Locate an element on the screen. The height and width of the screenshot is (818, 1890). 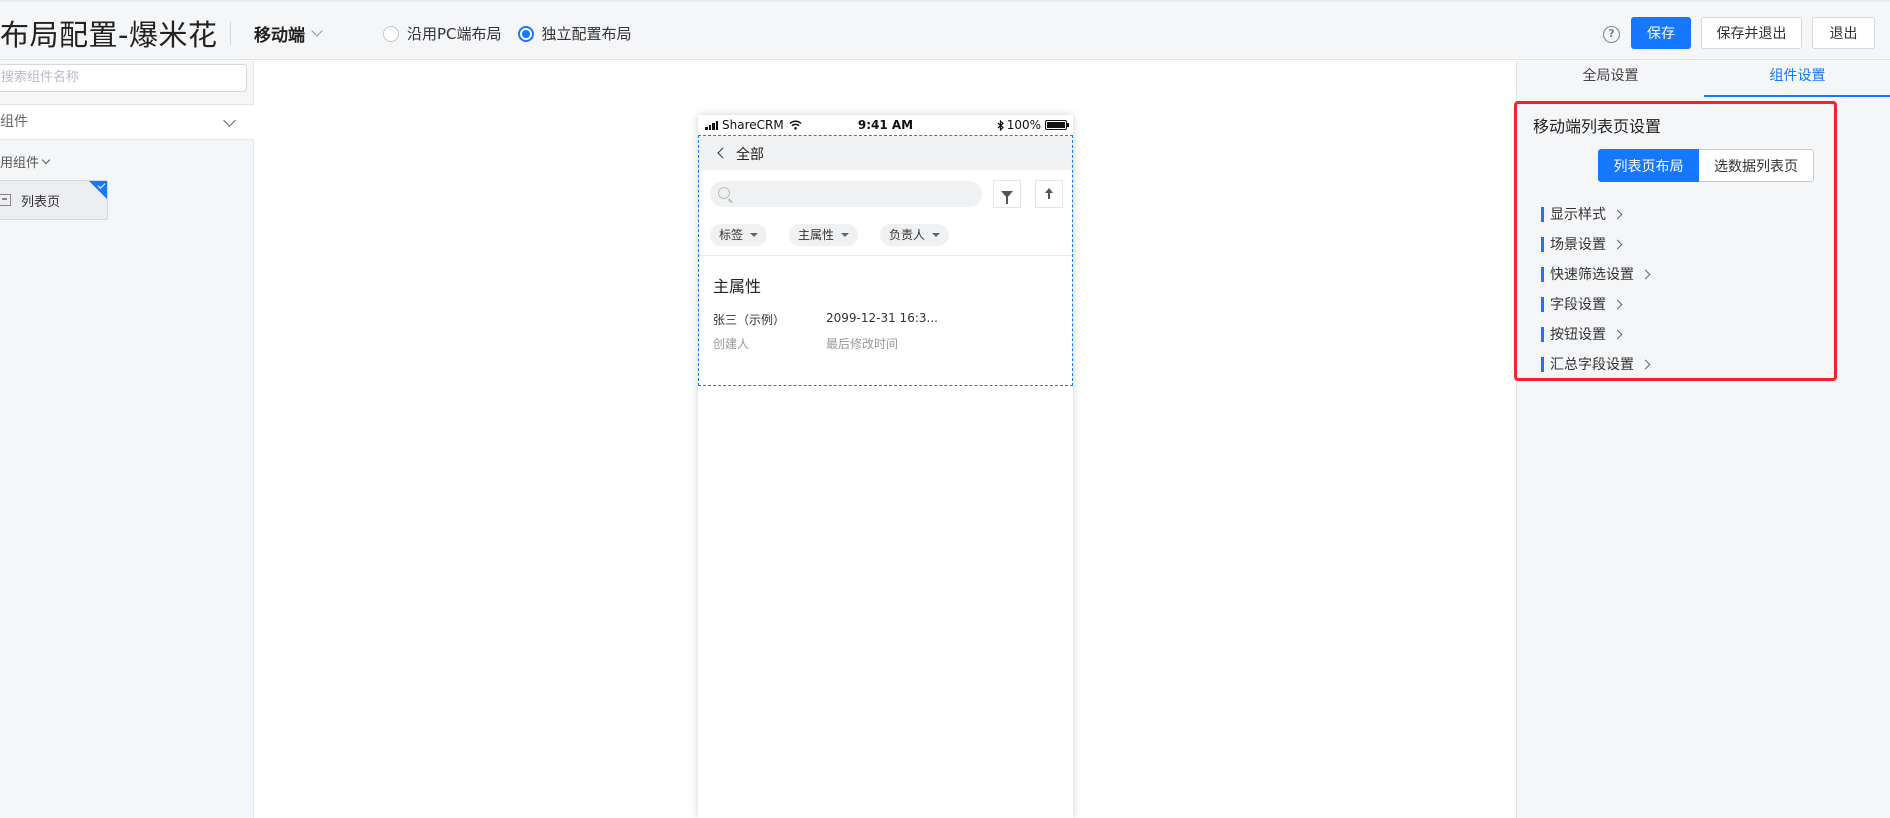
component-card-label: 列表页 is located at coordinates (41, 202).